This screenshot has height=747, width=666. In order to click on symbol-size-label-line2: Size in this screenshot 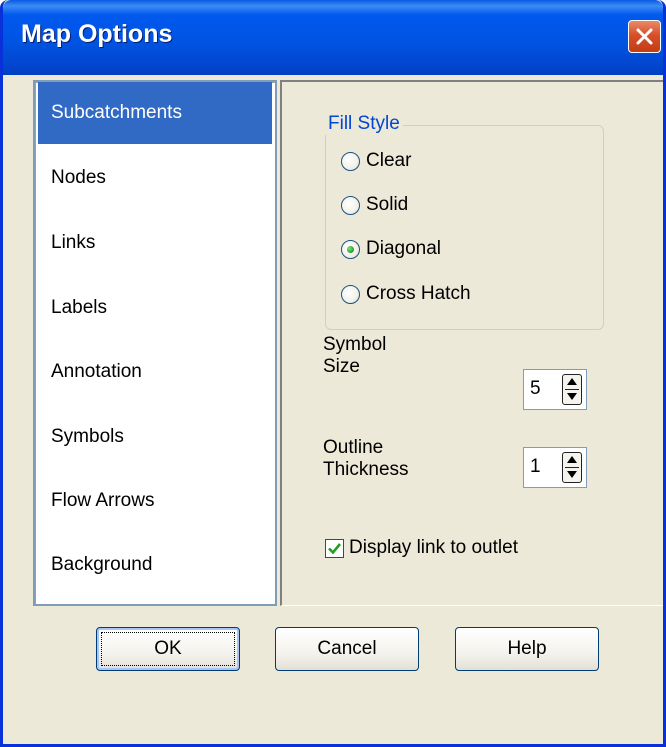, I will do `click(341, 366)`.